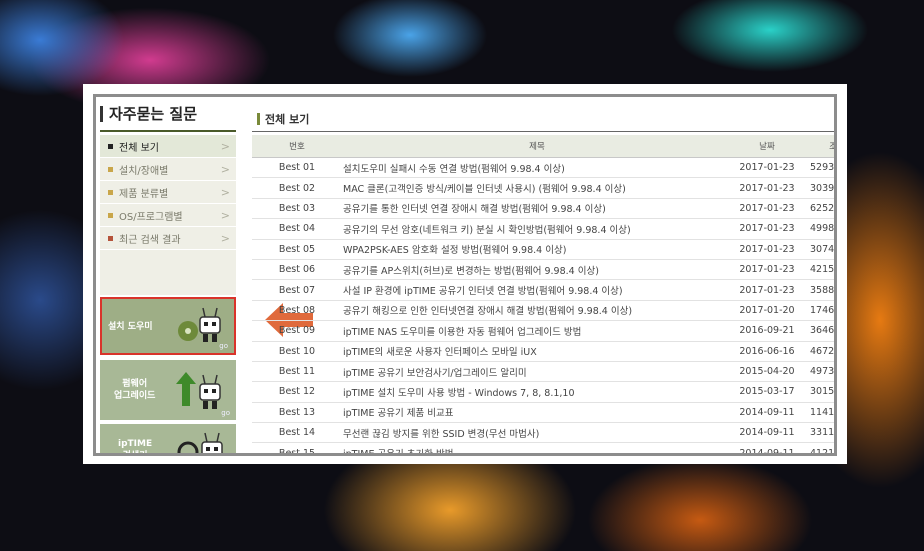 This screenshot has height=551, width=924. Describe the element at coordinates (297, 229) in the screenshot. I see `row-number: Best 04` at that location.